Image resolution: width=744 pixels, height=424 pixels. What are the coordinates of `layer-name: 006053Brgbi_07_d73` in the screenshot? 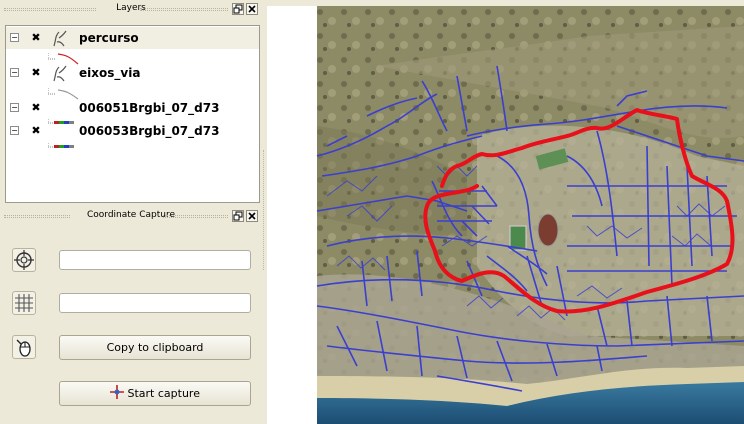 It's located at (149, 131).